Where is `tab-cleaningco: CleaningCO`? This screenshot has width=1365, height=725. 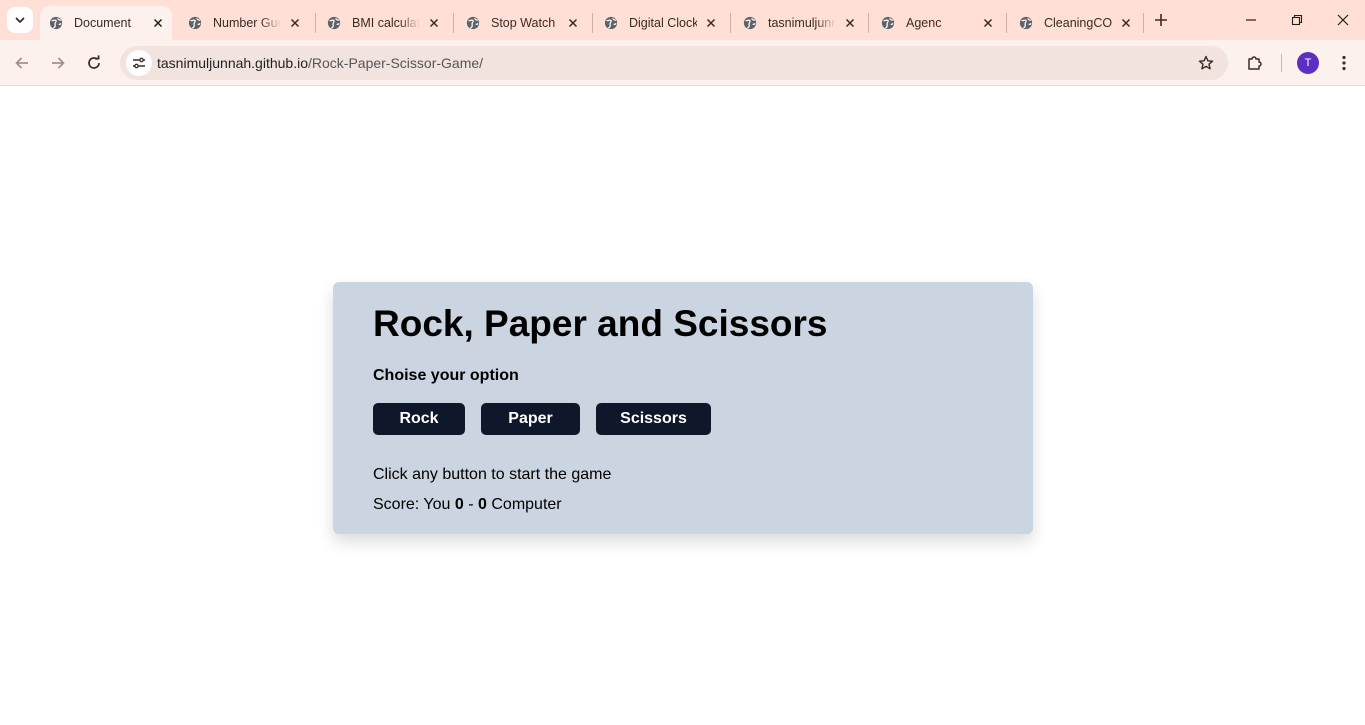 tab-cleaningco: CleaningCO is located at coordinates (1072, 23).